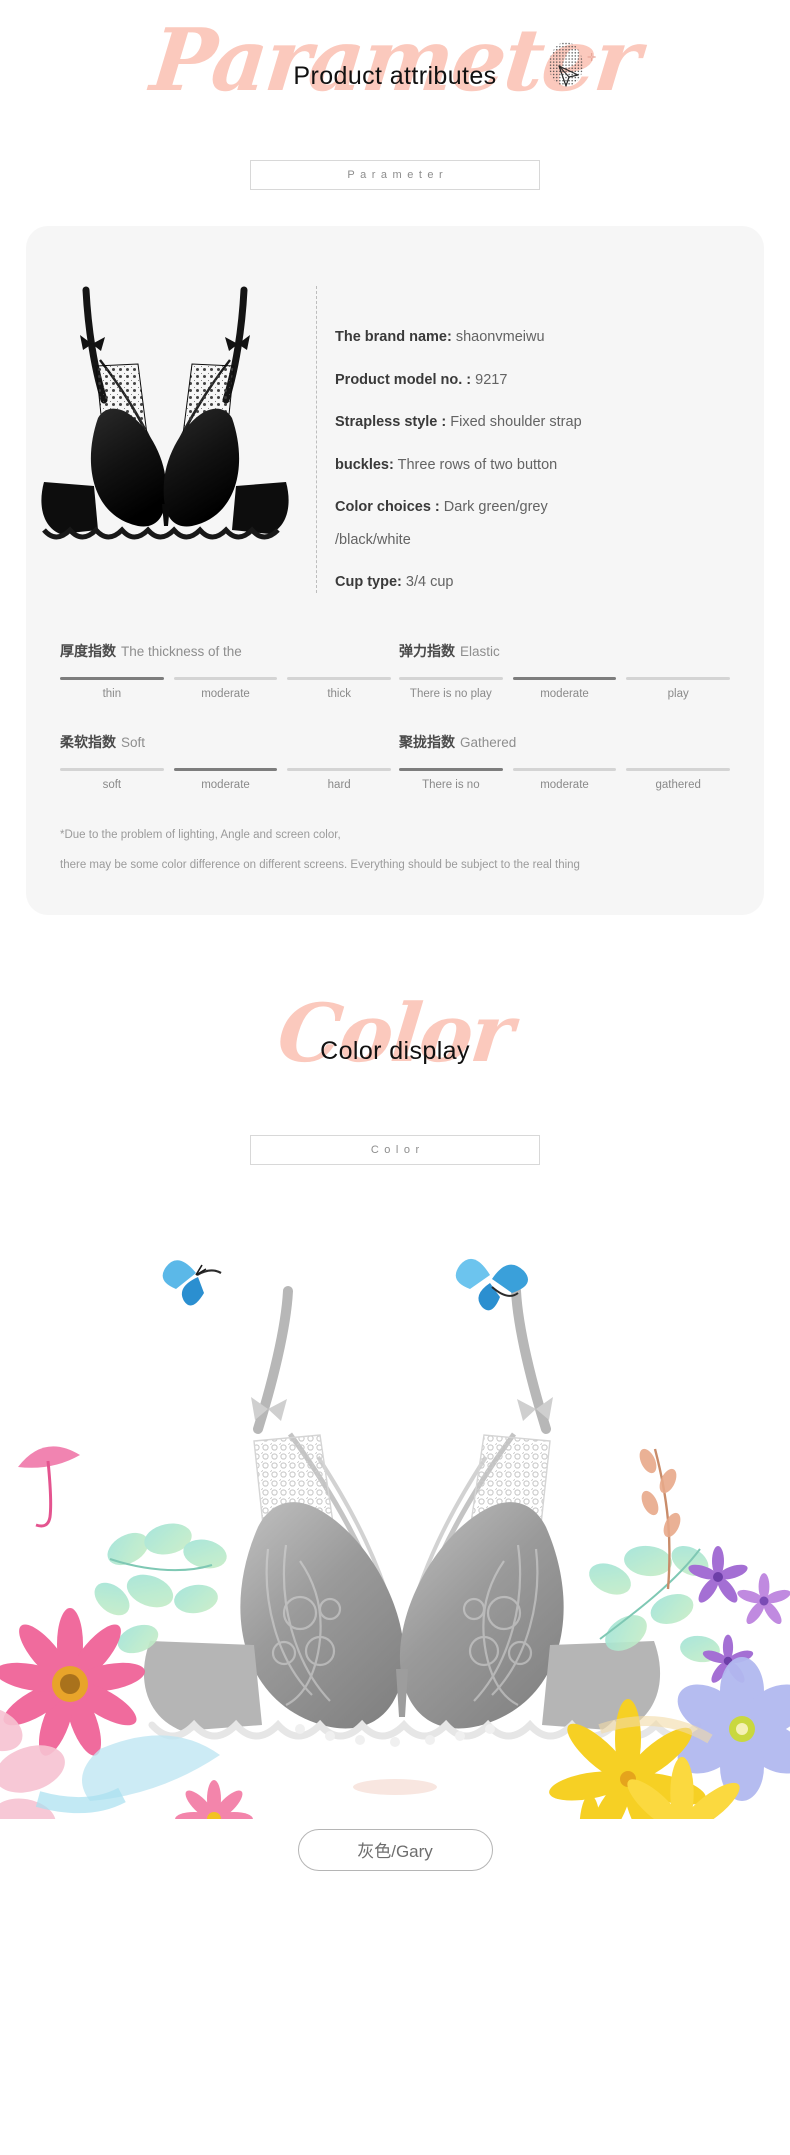 This screenshot has width=790, height=2155. Describe the element at coordinates (368, 582) in the screenshot. I see `spec-label: Cup type:` at that location.